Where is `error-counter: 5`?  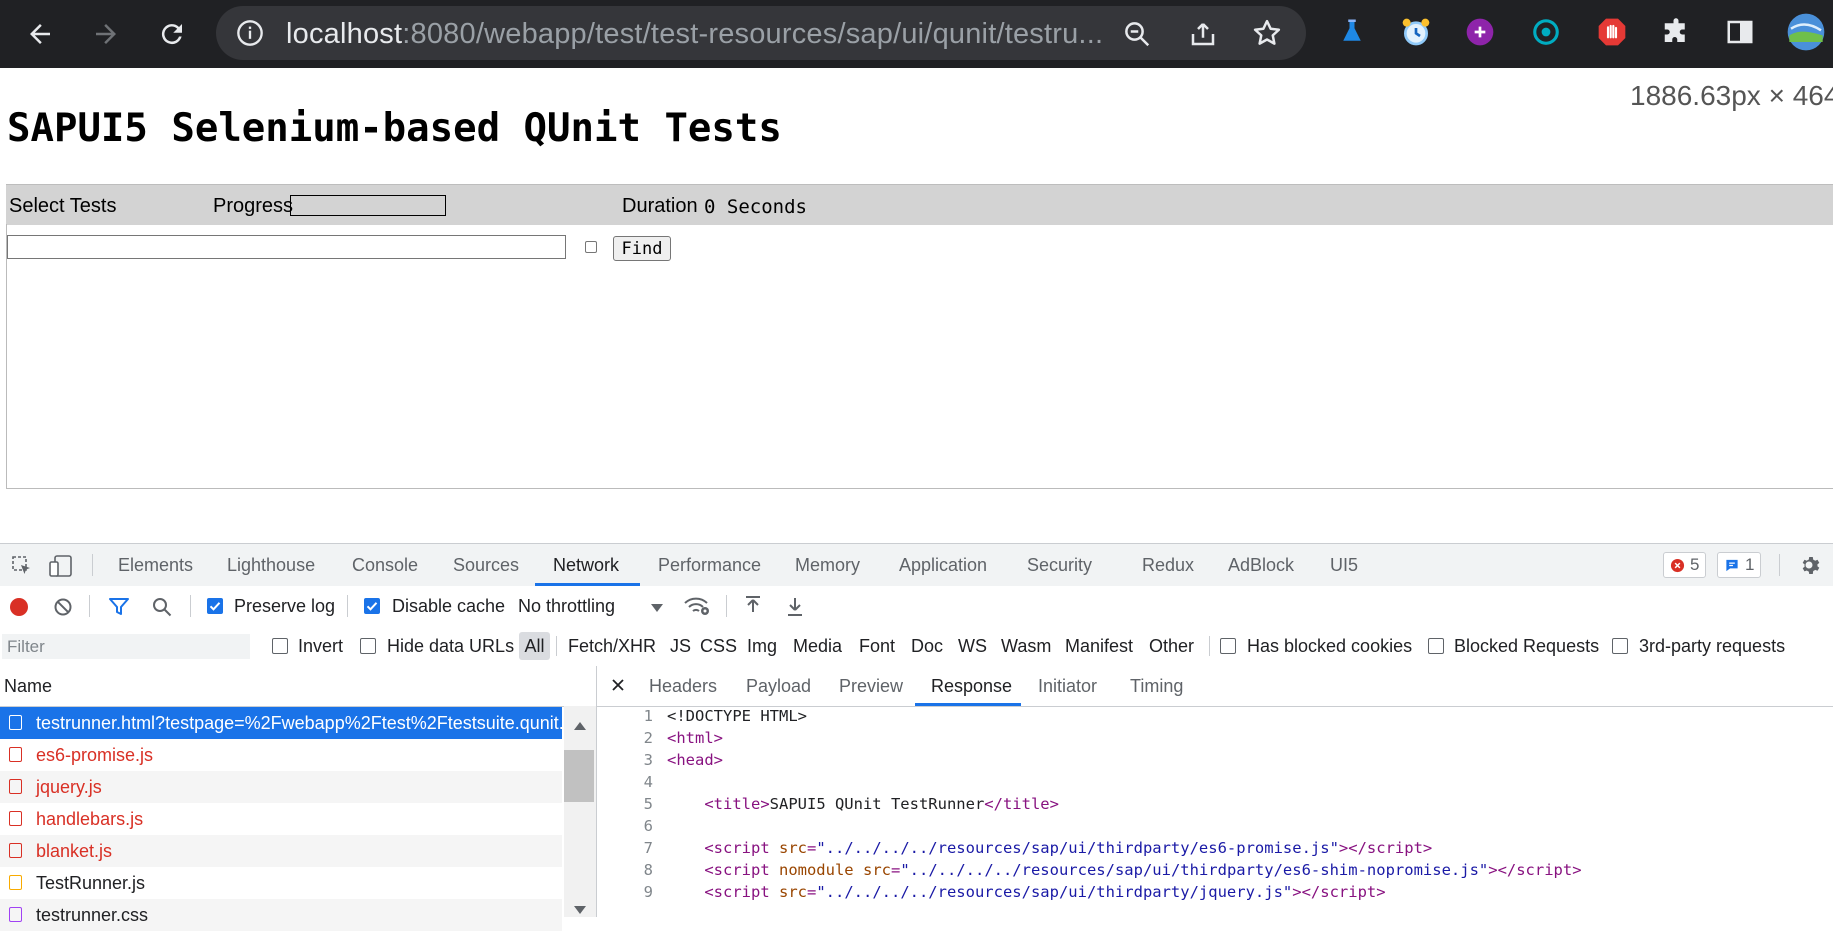
error-counter: 5 is located at coordinates (1685, 565).